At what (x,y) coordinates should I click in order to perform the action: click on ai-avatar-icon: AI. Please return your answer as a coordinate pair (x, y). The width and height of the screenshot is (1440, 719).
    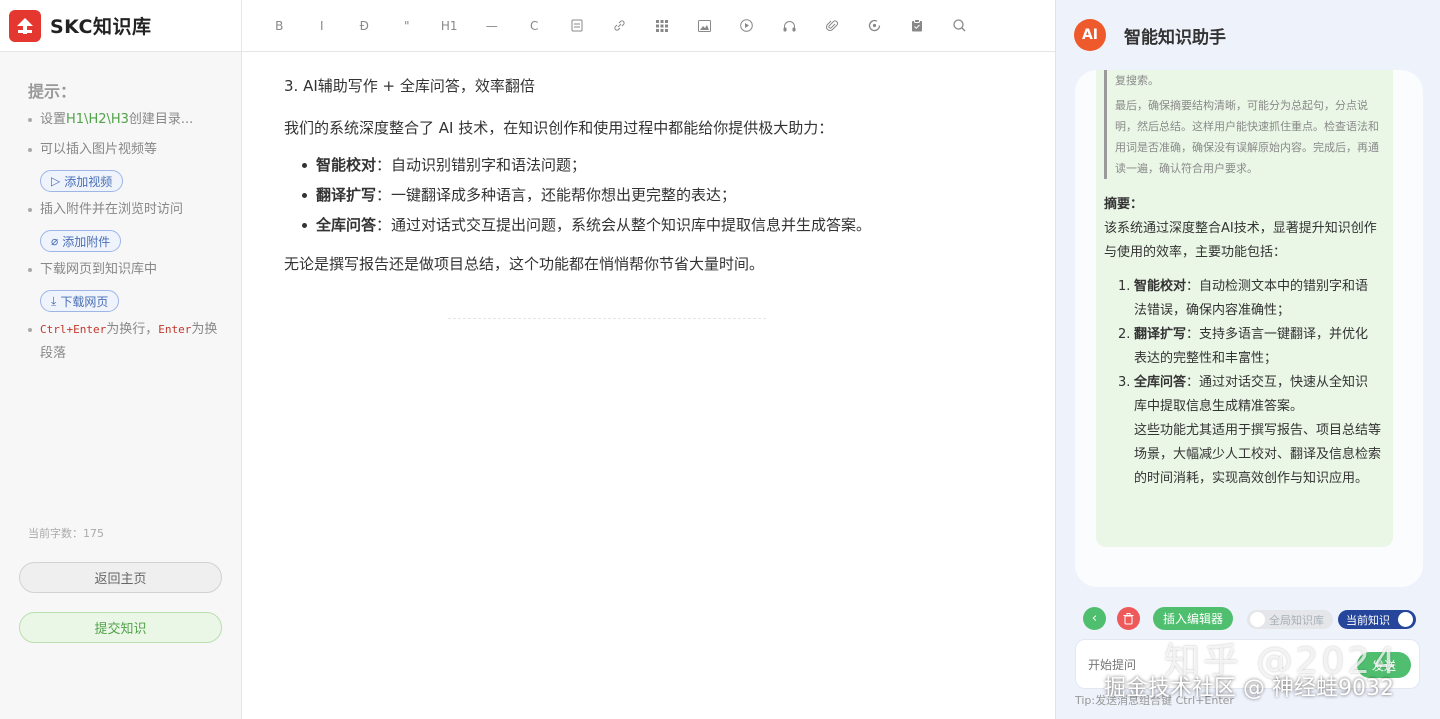
    Looking at the image, I should click on (1090, 35).